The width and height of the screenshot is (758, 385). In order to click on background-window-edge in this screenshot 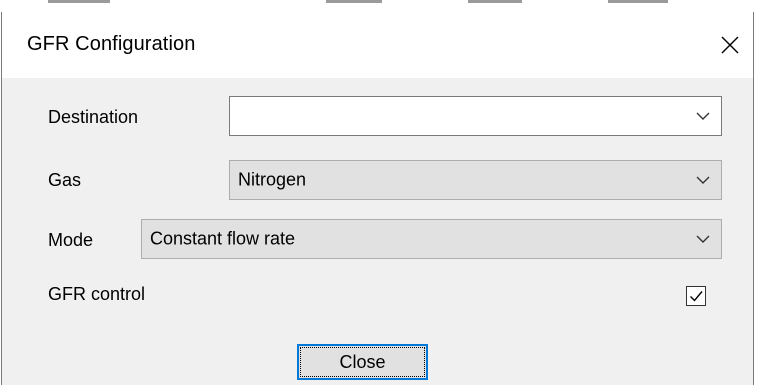, I will do `click(379, 6)`.